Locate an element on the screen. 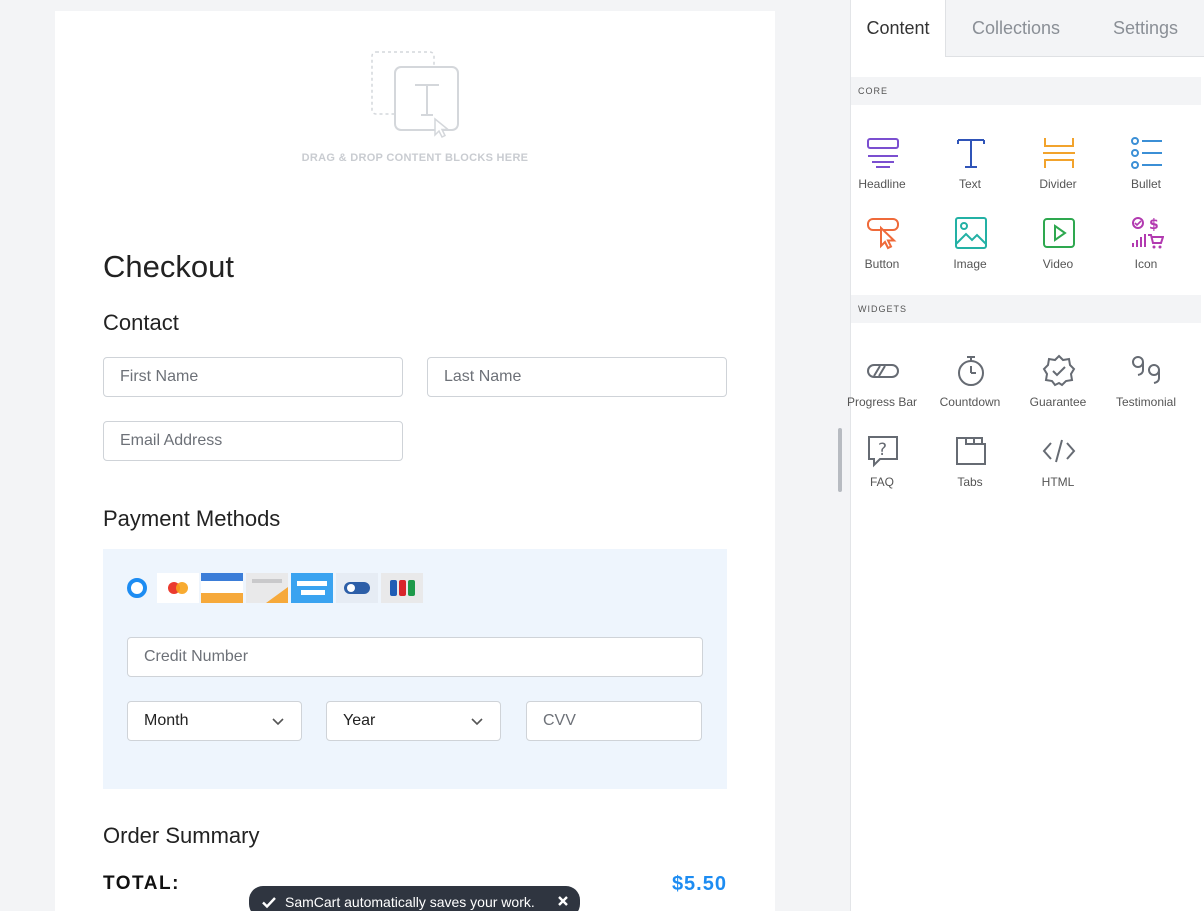 The width and height of the screenshot is (1204, 911). guarantee-icon is located at coordinates (1059, 370).